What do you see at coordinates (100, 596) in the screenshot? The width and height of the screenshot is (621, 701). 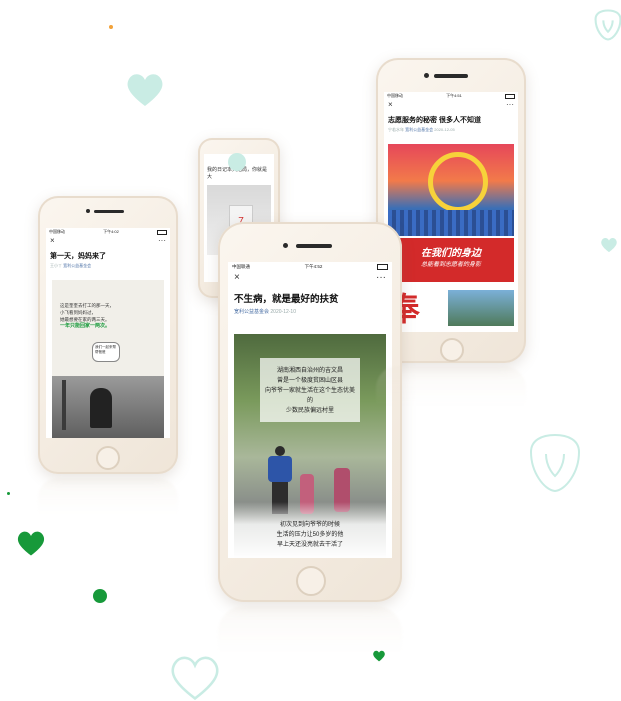 I see `green-dot` at bounding box center [100, 596].